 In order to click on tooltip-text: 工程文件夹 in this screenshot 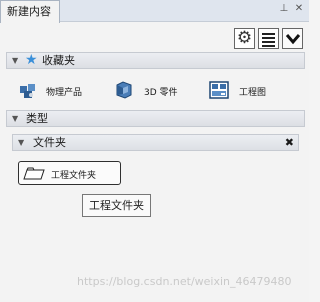, I will do `click(116, 205)`.